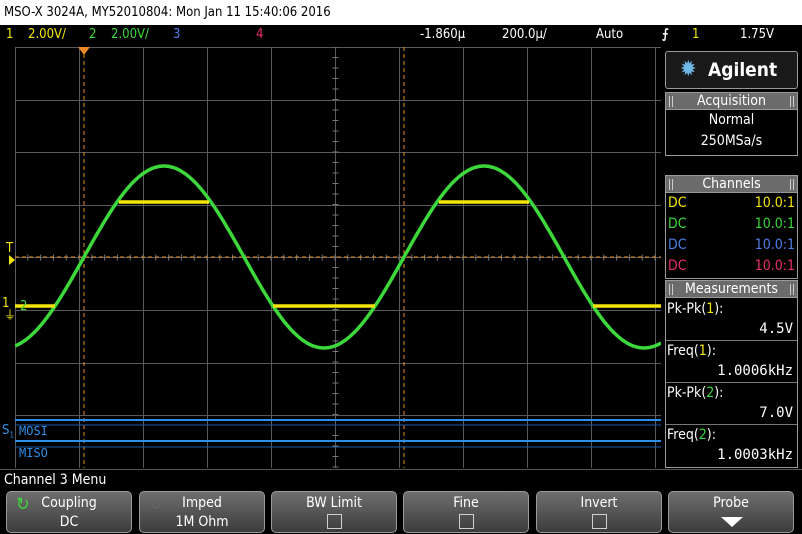  Describe the element at coordinates (202, 512) in the screenshot. I see `imped-softkey: ↻ Imped 1M Ohm` at that location.